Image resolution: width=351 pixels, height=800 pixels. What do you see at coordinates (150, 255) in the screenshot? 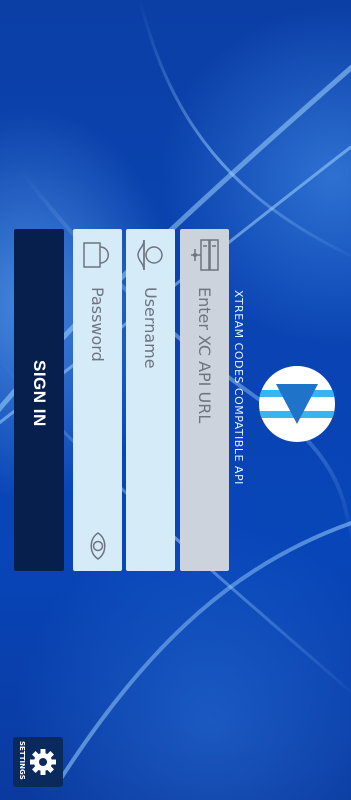
I see `user-icon` at bounding box center [150, 255].